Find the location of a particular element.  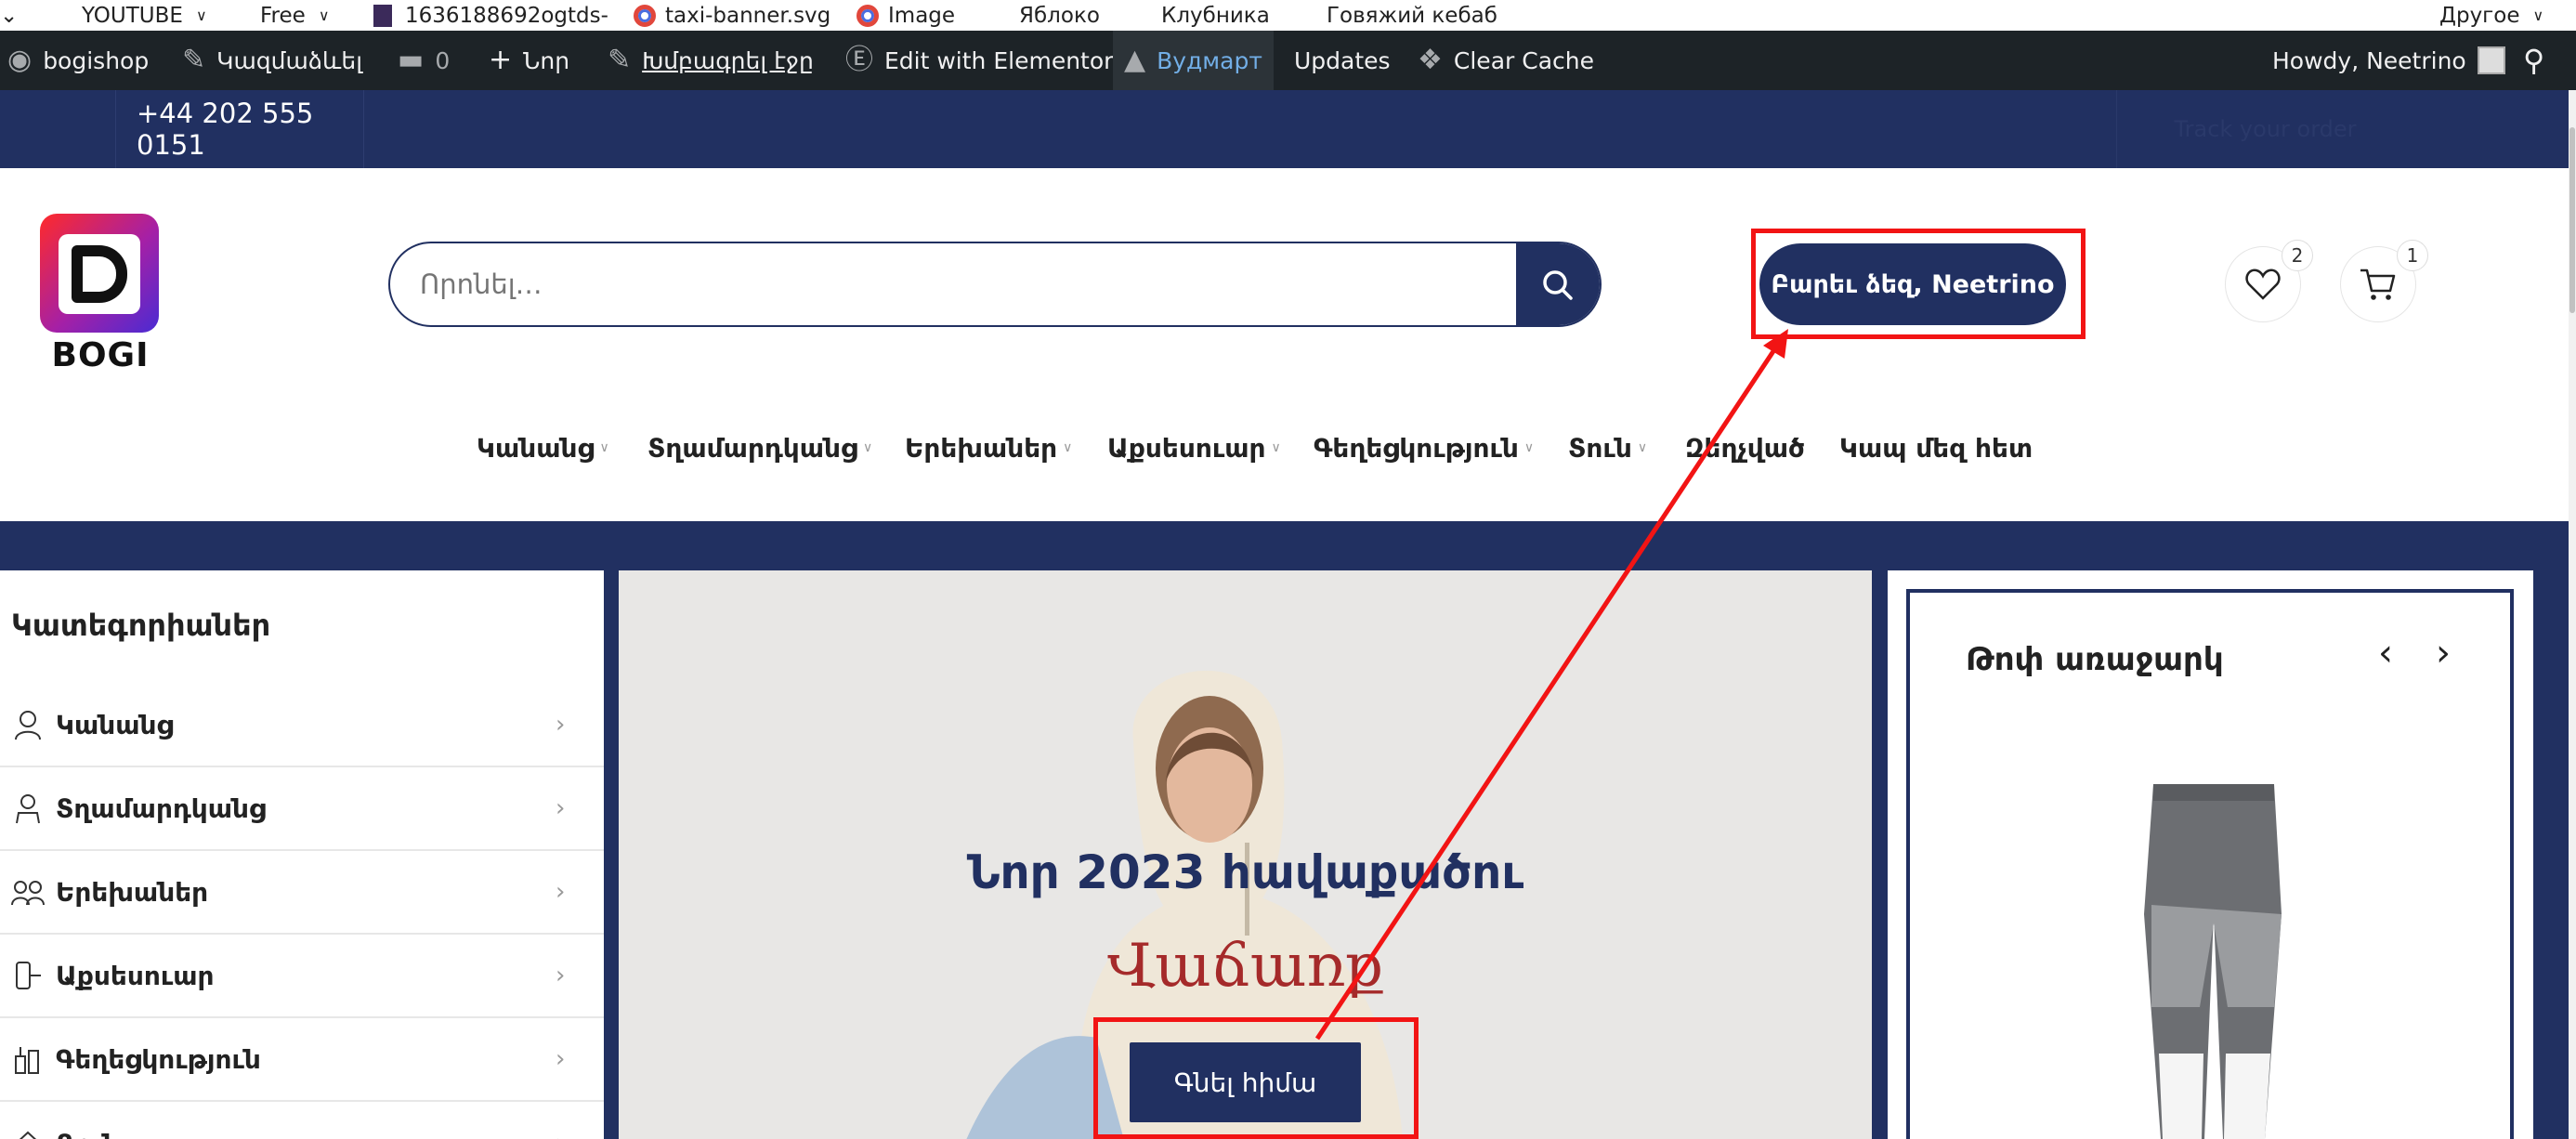

page-scrollbar is located at coordinates (2572, 614).